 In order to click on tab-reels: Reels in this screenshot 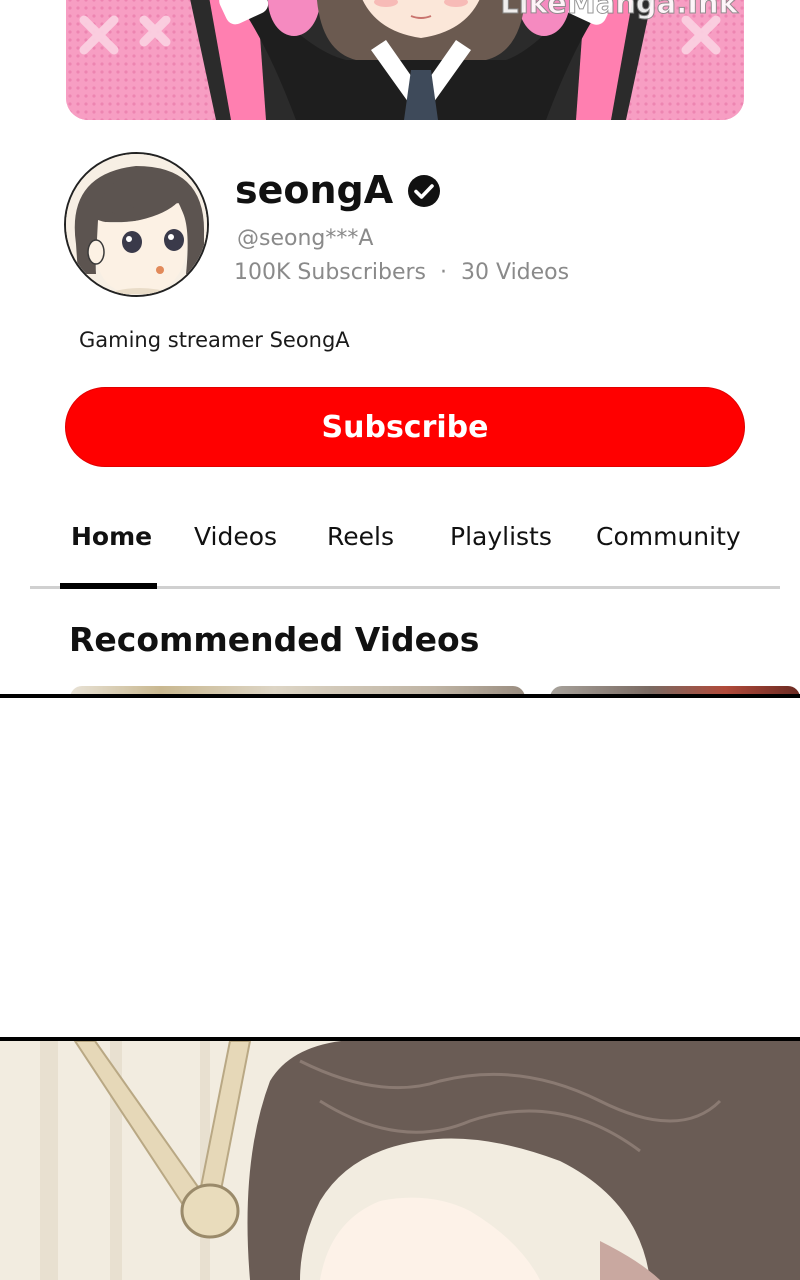, I will do `click(360, 536)`.